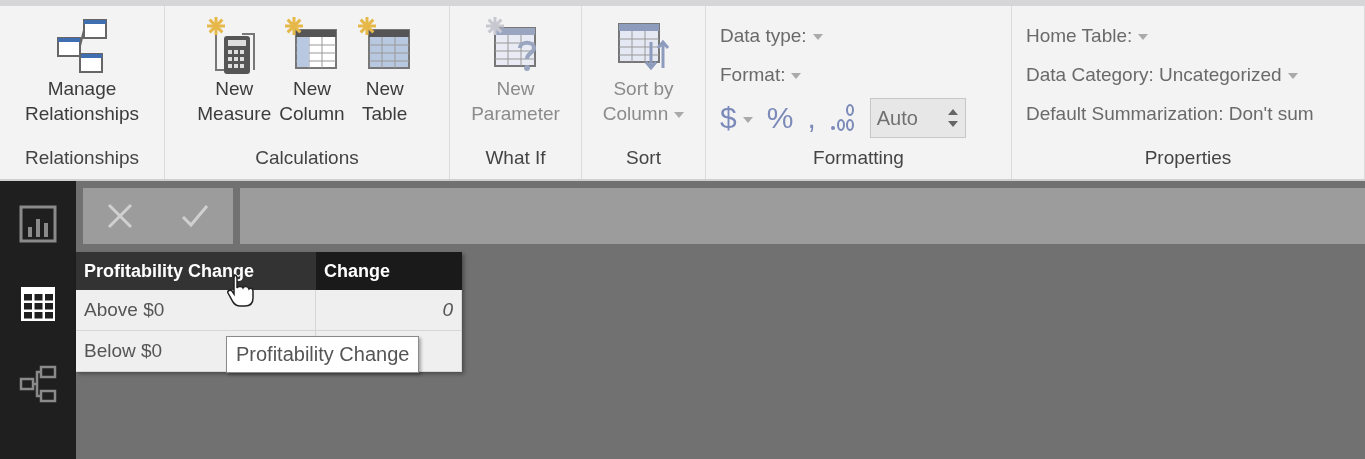  I want to click on tooltip: Profitability Change, so click(323, 354).